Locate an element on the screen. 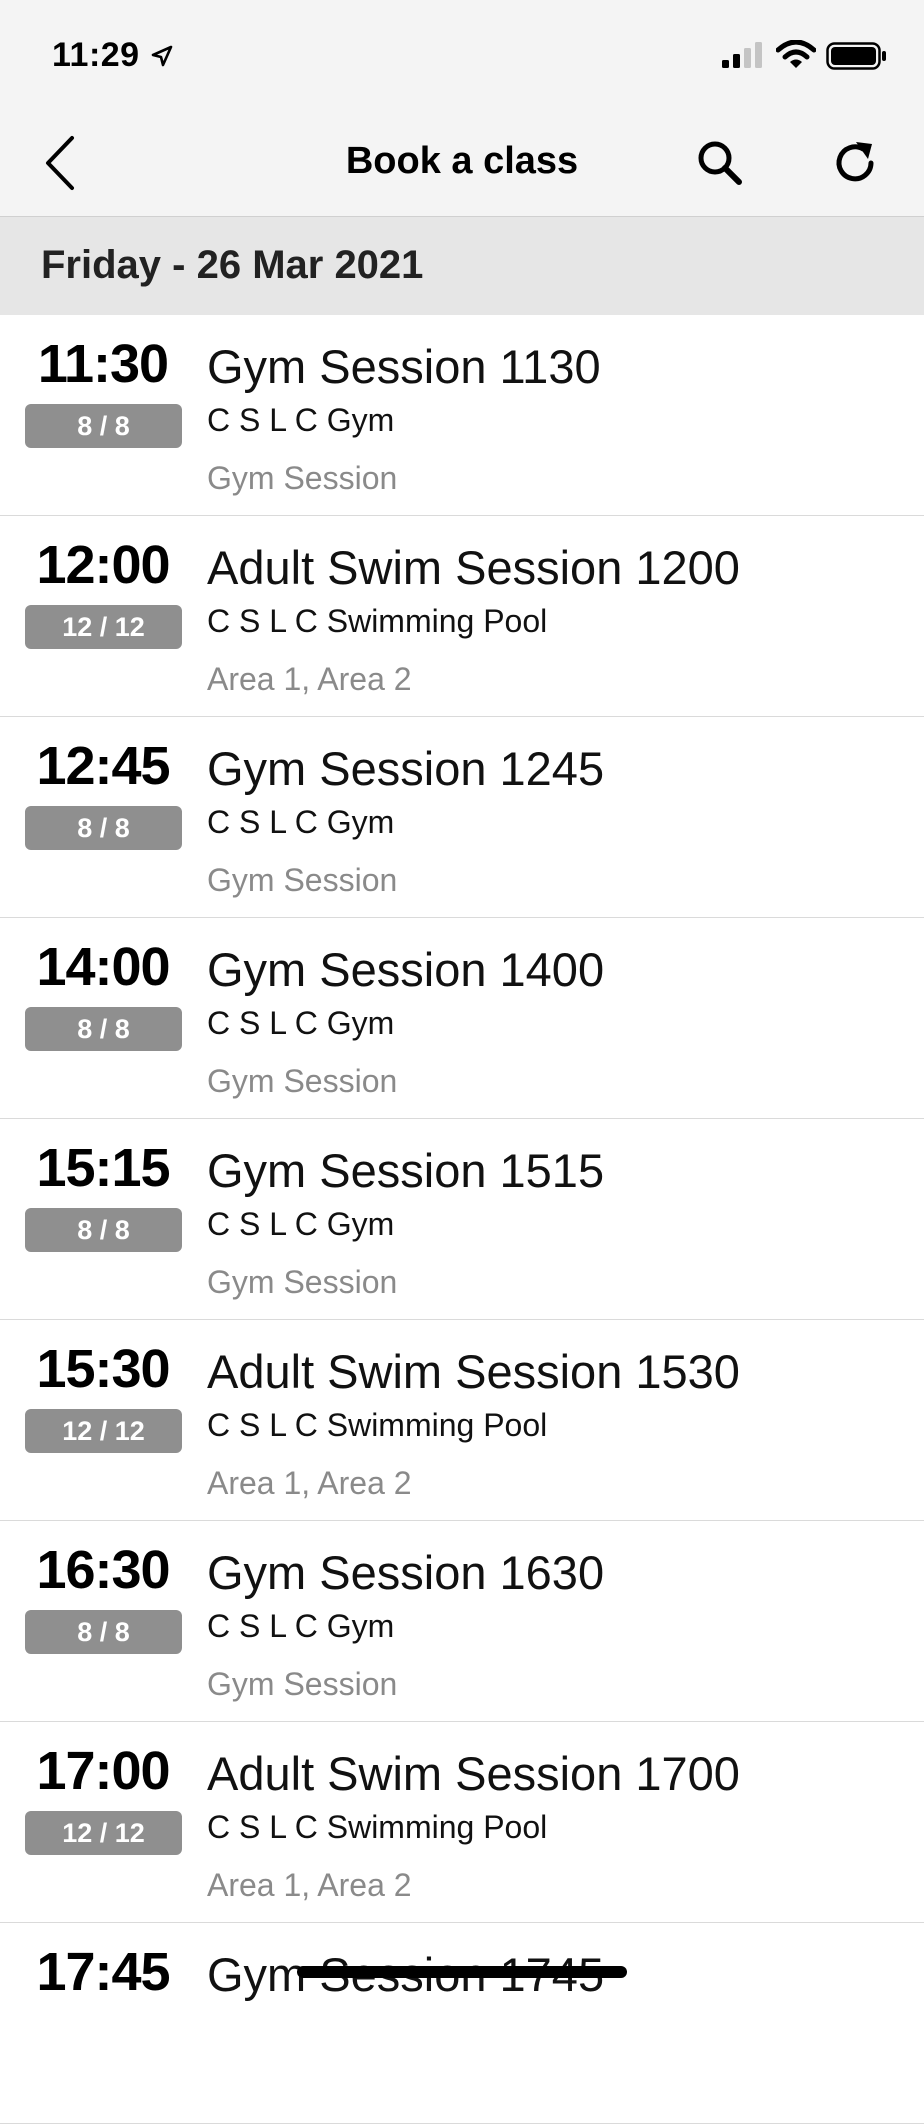  session-name: Gym Session 1630 is located at coordinates (406, 1572).